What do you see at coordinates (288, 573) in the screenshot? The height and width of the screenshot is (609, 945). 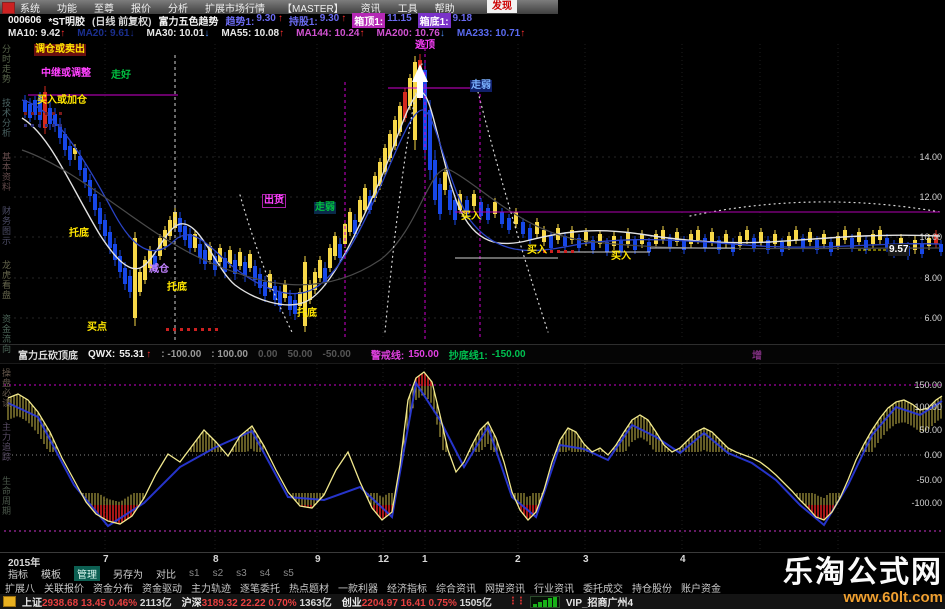 I see `tab-s5: s5` at bounding box center [288, 573].